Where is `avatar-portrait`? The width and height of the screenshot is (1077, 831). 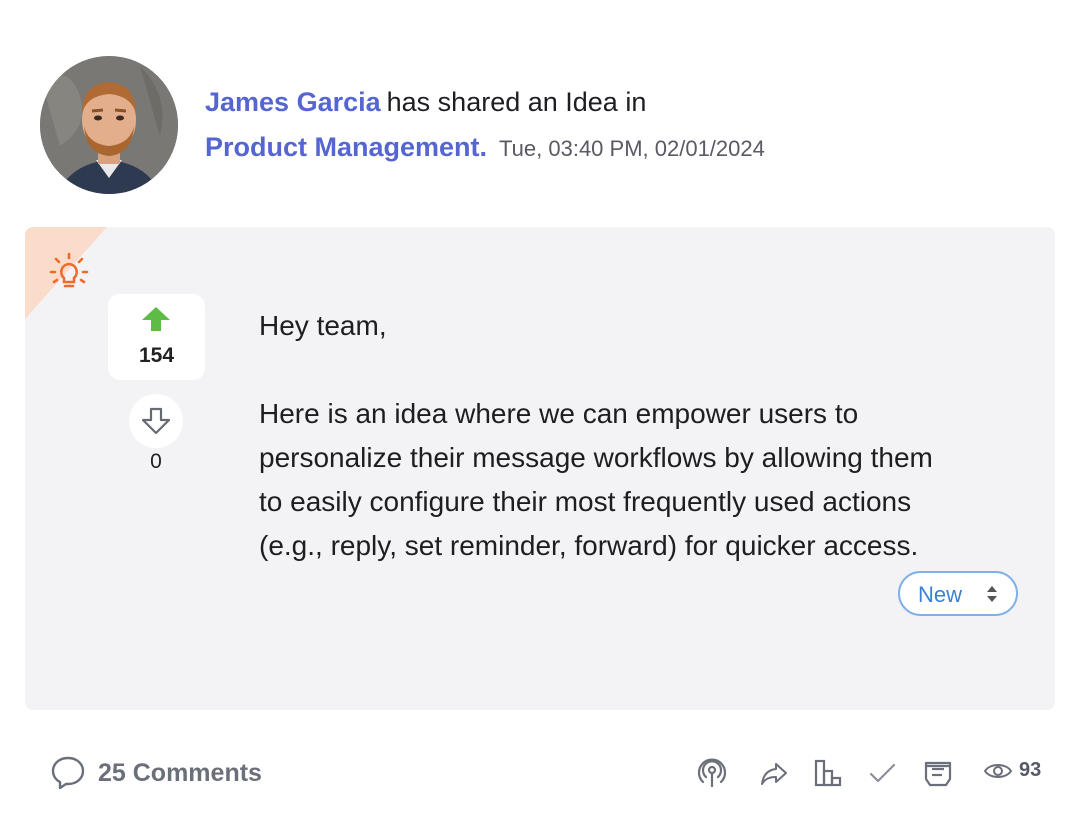
avatar-portrait is located at coordinates (109, 125).